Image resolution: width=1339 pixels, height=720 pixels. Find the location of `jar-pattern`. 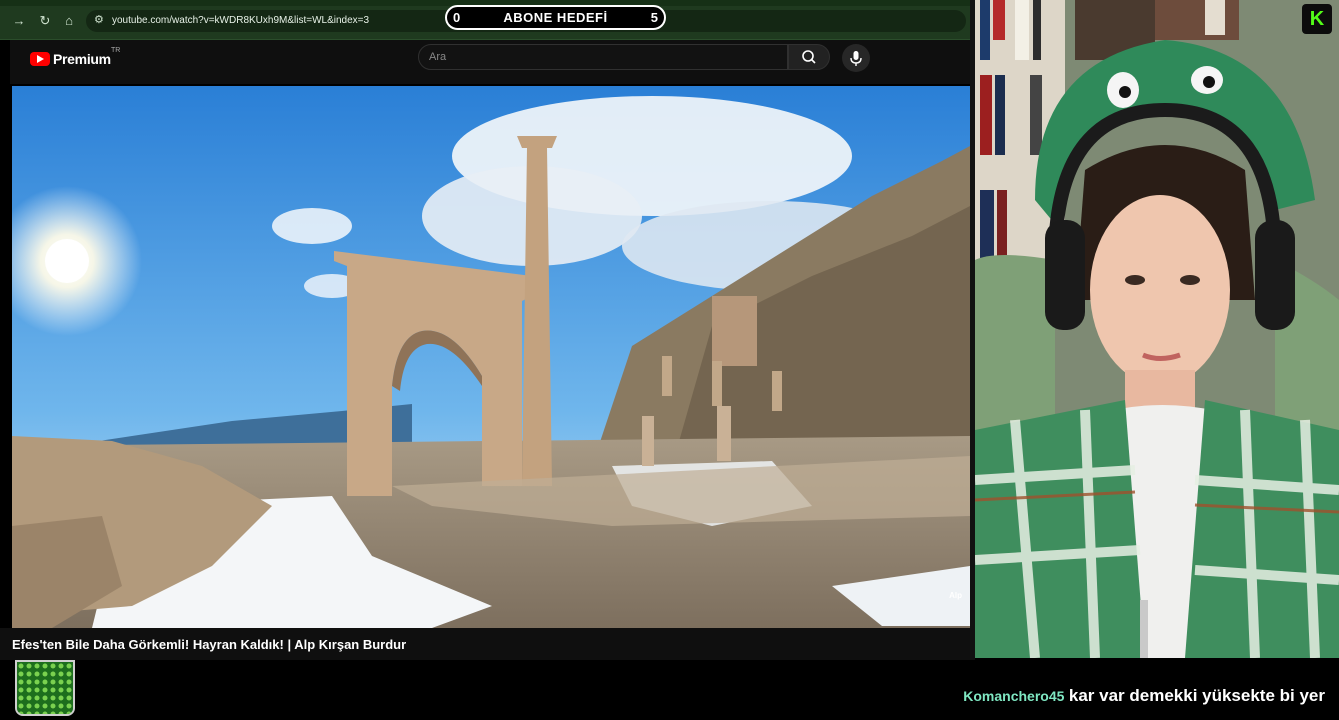

jar-pattern is located at coordinates (45, 688).